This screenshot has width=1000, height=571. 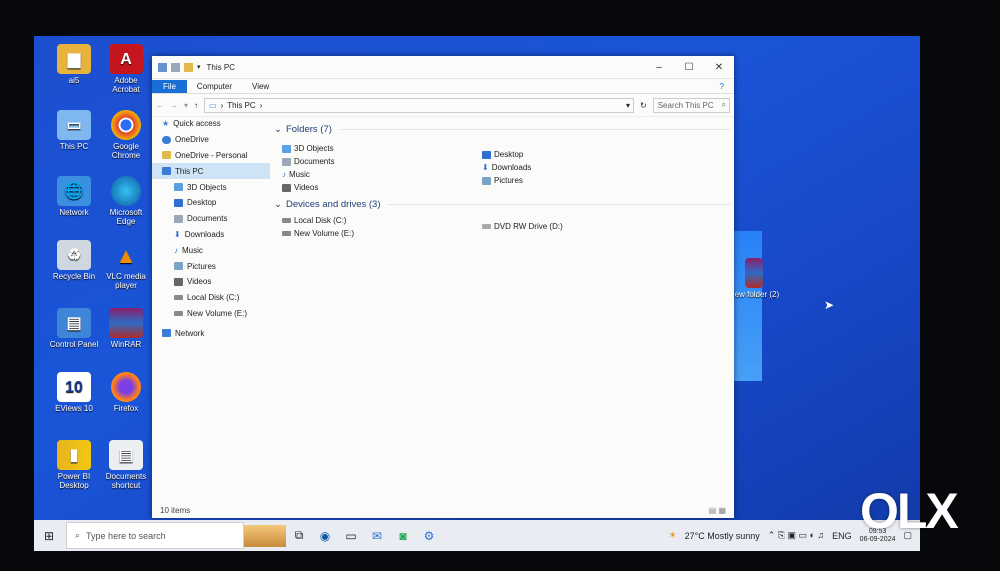 I want to click on folder-item: ⬇ Downloads, so click(x=506, y=167).